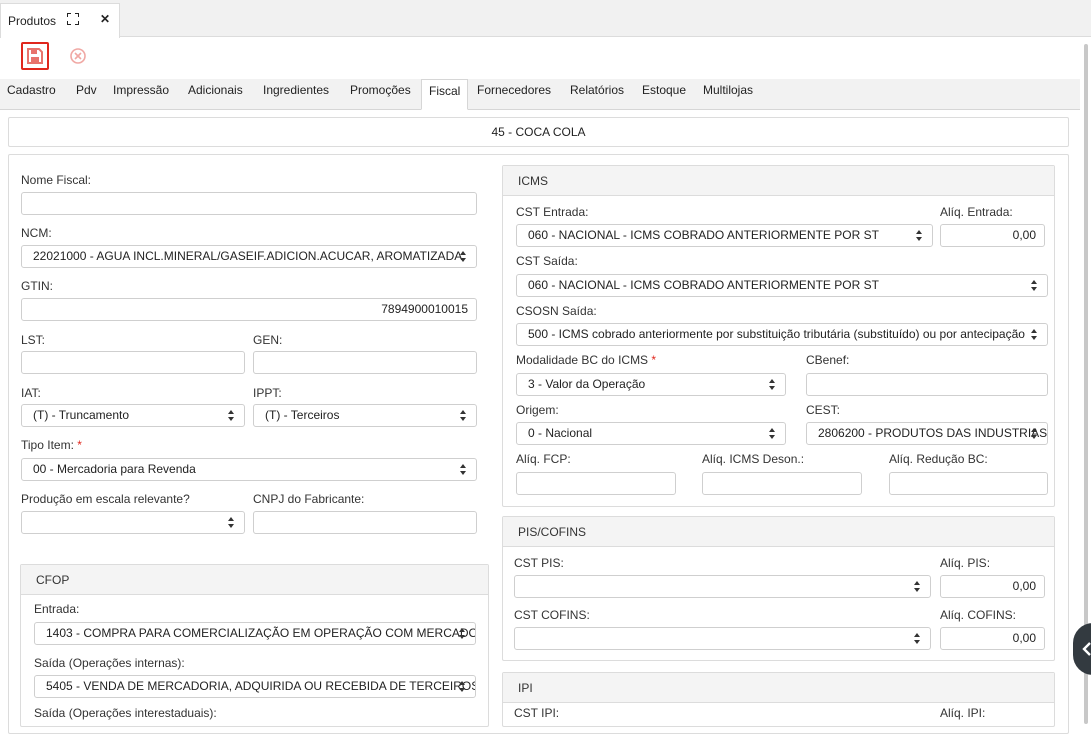  What do you see at coordinates (141, 94) in the screenshot?
I see `tab-impressao: Impressão` at bounding box center [141, 94].